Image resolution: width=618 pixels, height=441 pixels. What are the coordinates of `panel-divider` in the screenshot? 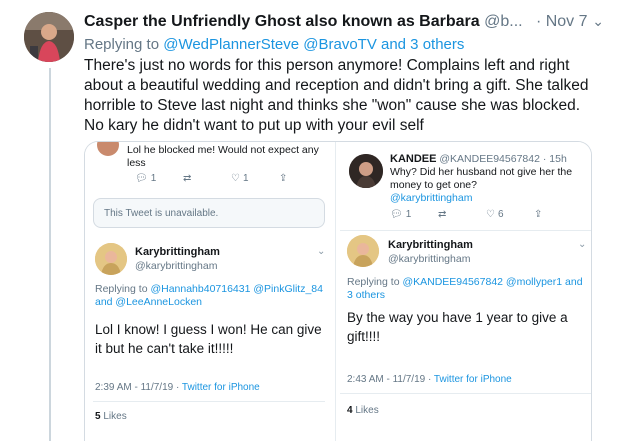 It's located at (335, 291).